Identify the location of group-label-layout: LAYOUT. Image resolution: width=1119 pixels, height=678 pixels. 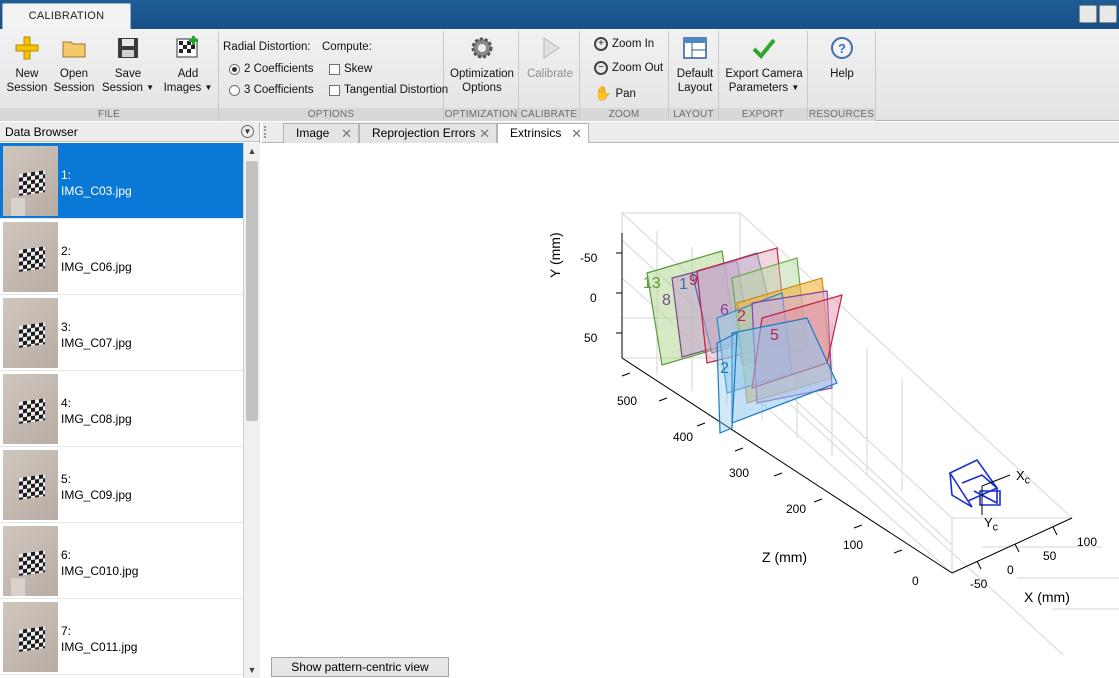
(693, 114).